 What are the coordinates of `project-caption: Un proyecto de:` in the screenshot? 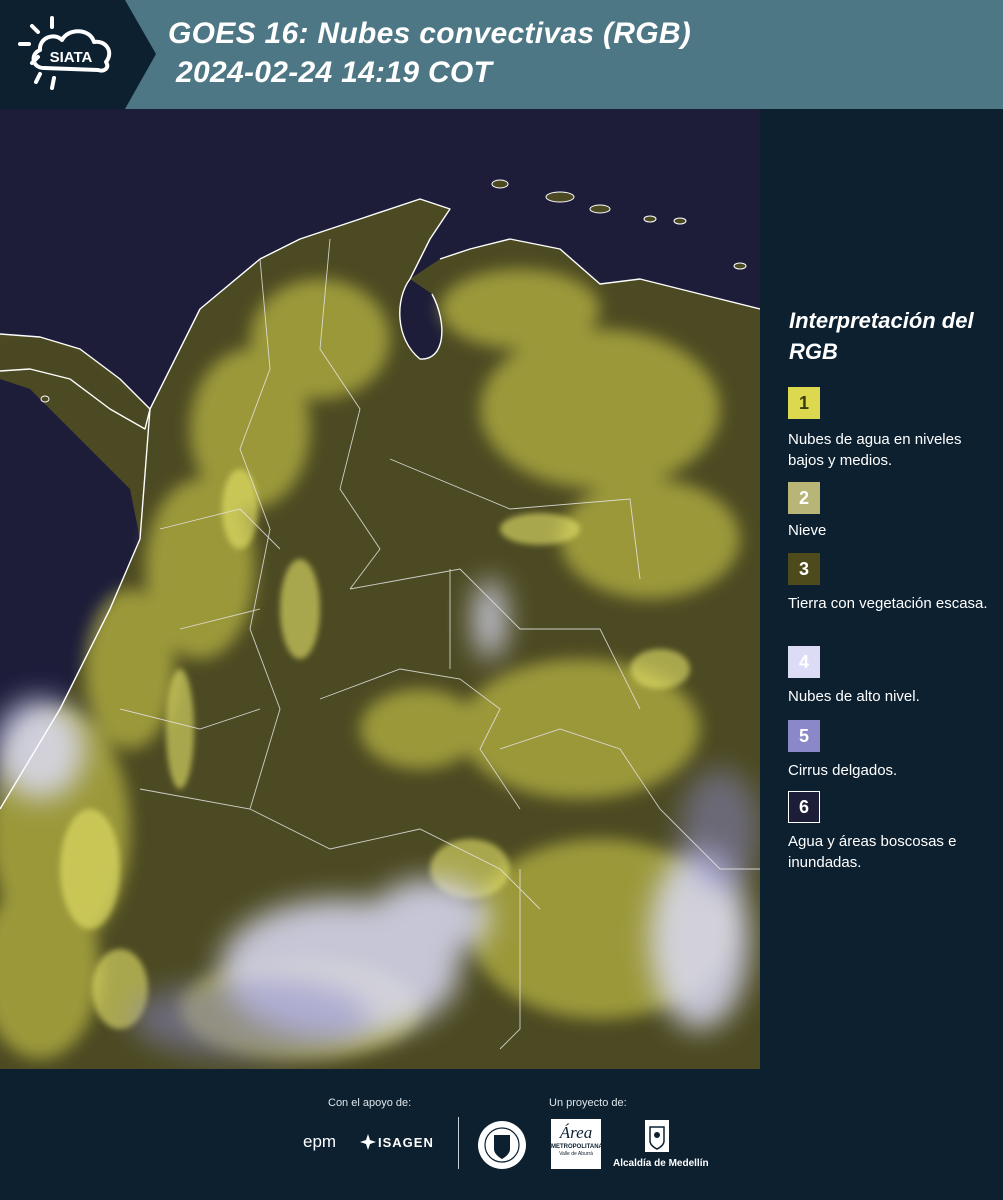 It's located at (588, 1103).